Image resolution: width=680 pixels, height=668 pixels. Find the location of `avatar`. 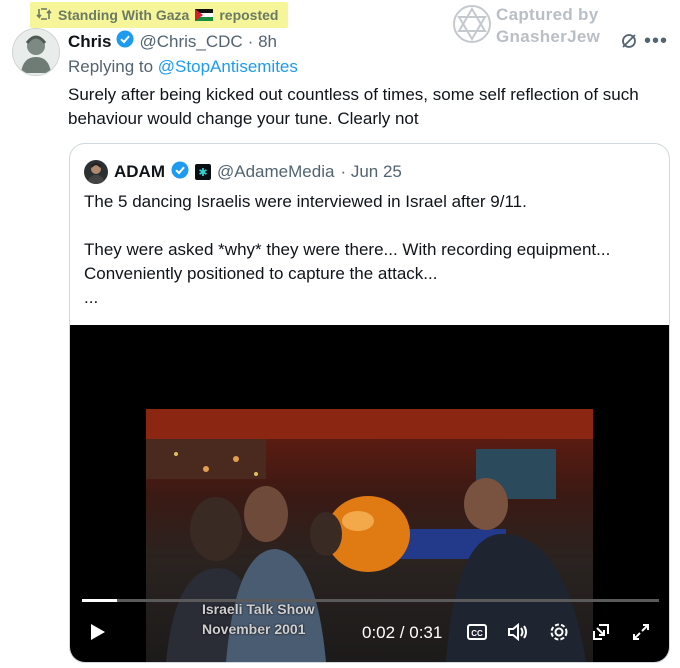

avatar is located at coordinates (36, 52).